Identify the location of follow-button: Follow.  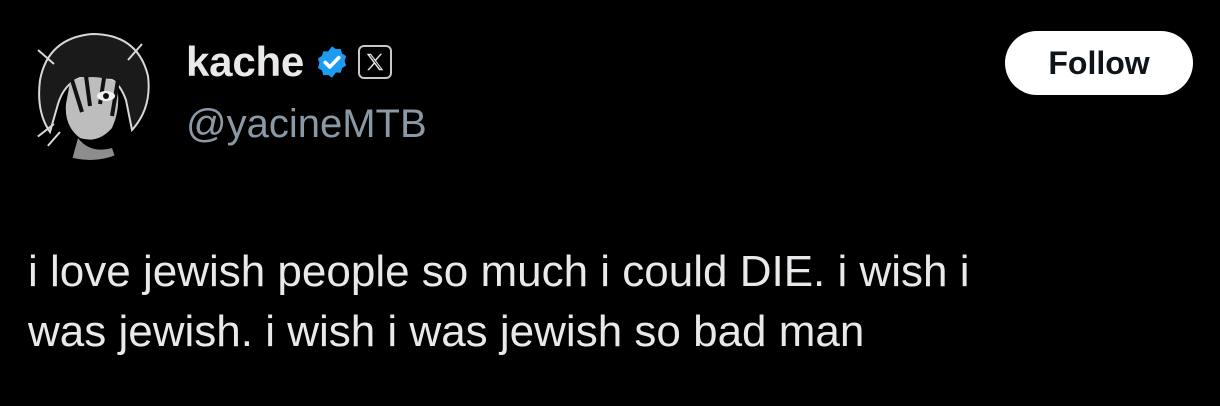
(1099, 63).